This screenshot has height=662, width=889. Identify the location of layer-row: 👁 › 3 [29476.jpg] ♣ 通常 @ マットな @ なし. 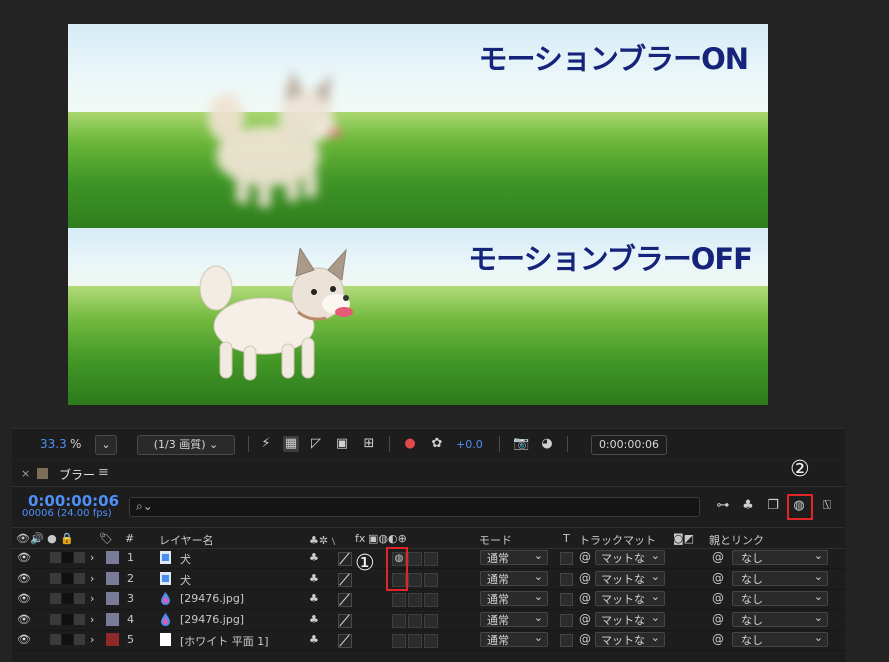
(428, 599).